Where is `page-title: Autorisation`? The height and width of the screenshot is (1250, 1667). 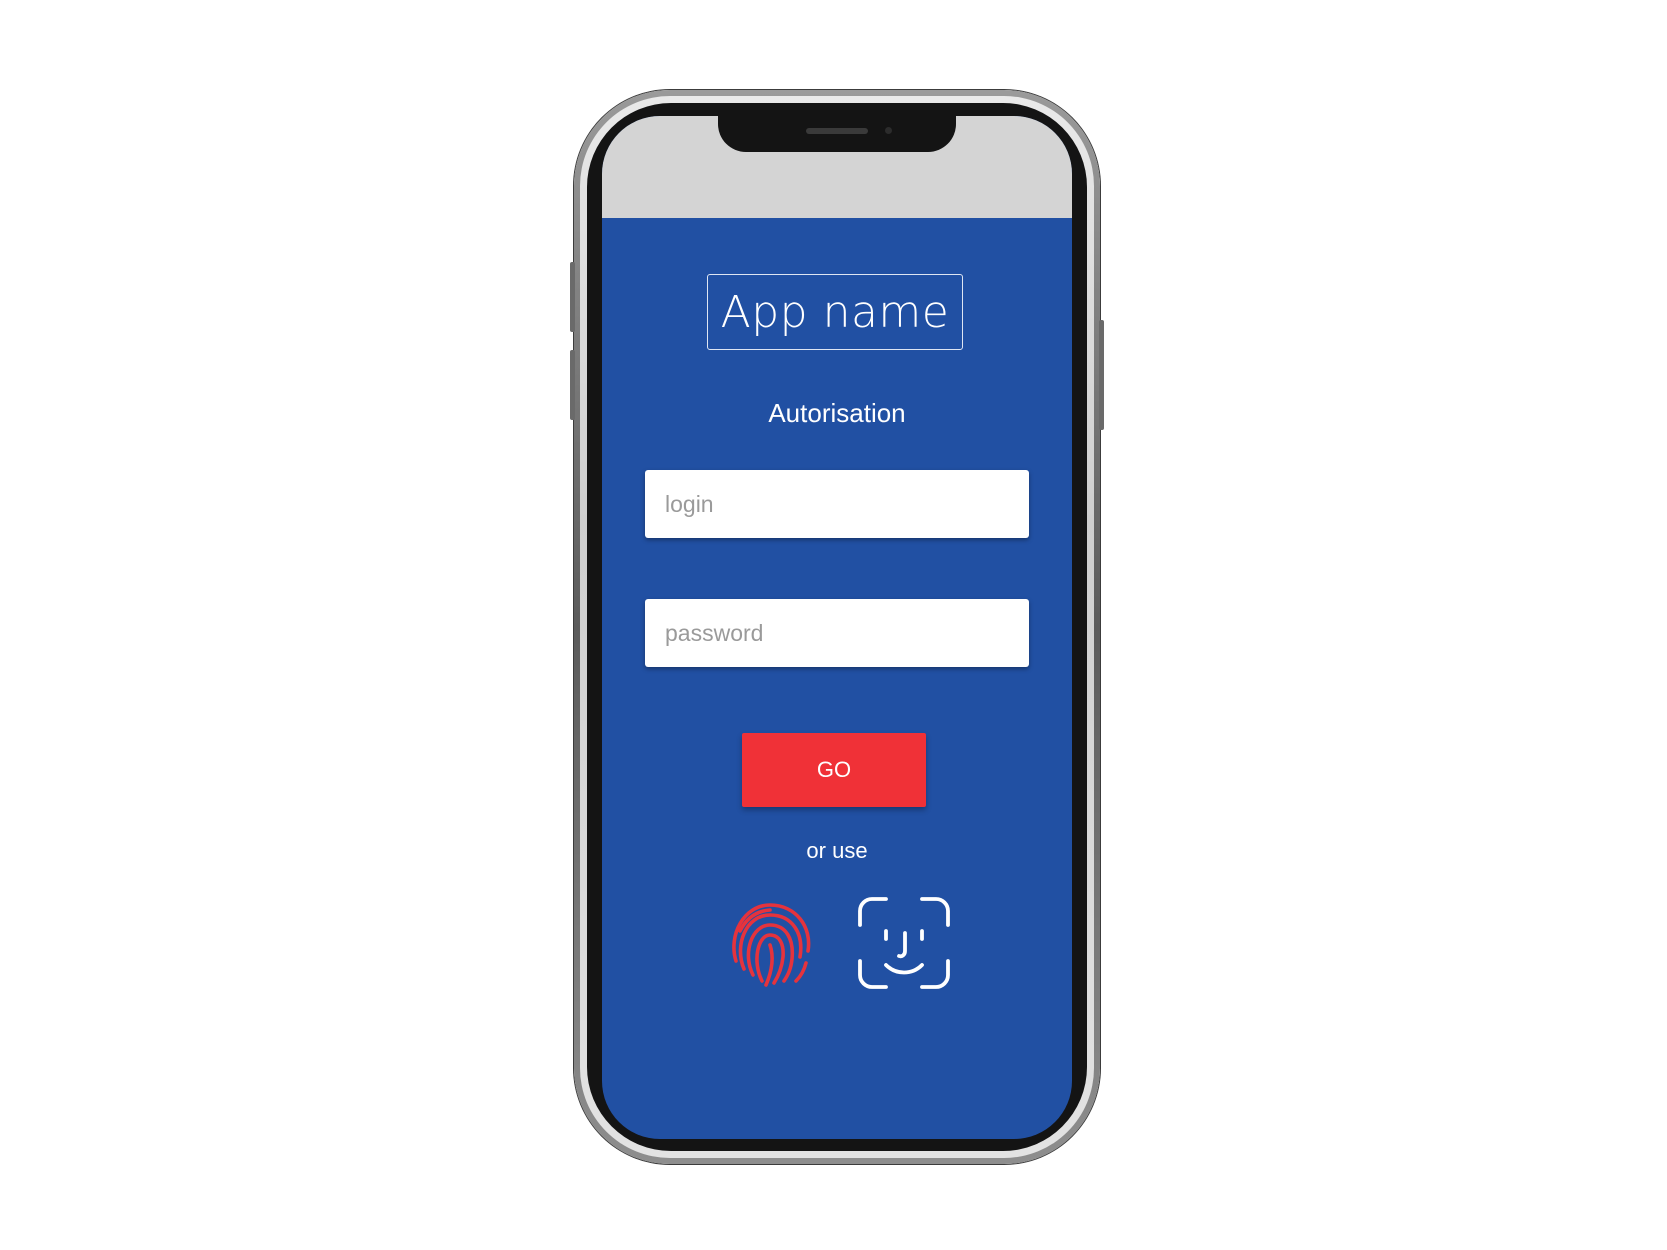 page-title: Autorisation is located at coordinates (837, 413).